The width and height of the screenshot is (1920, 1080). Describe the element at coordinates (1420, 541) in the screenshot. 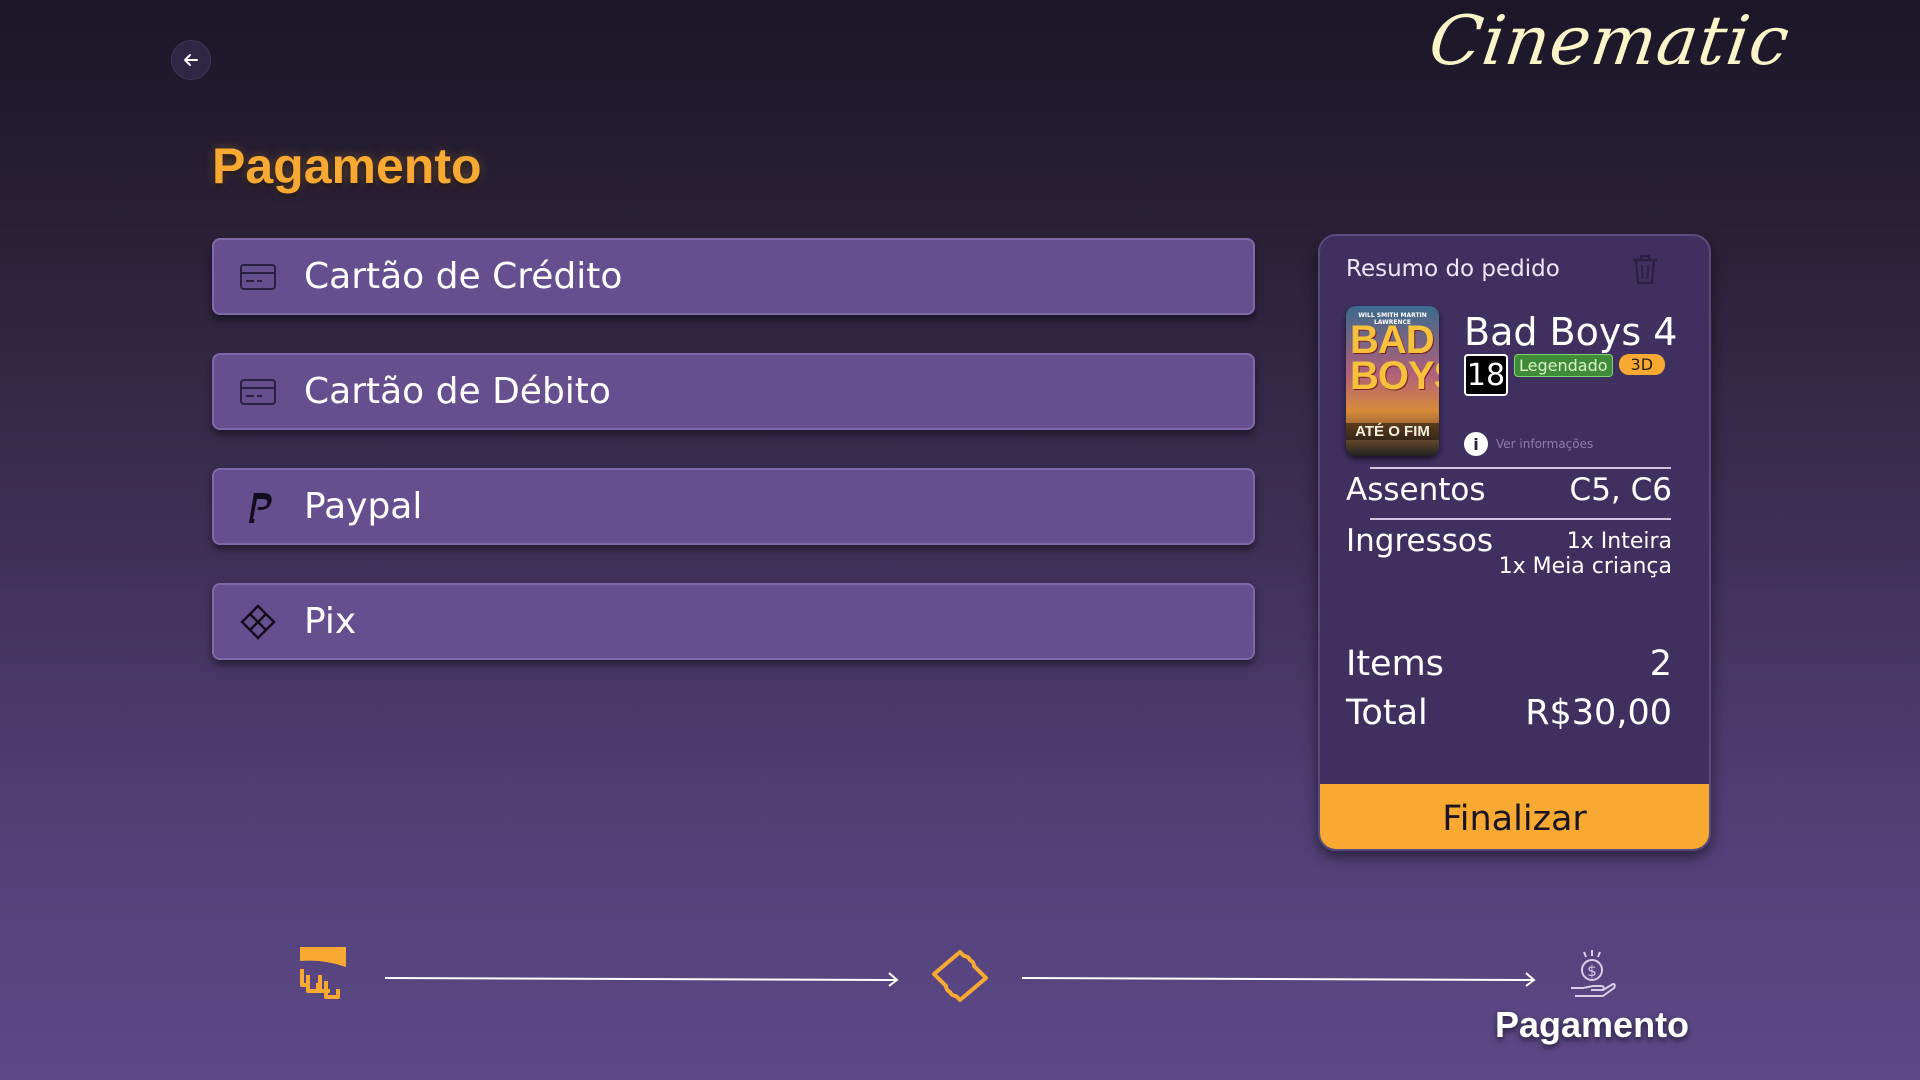

I see `tickets-label: Ingressos` at that location.